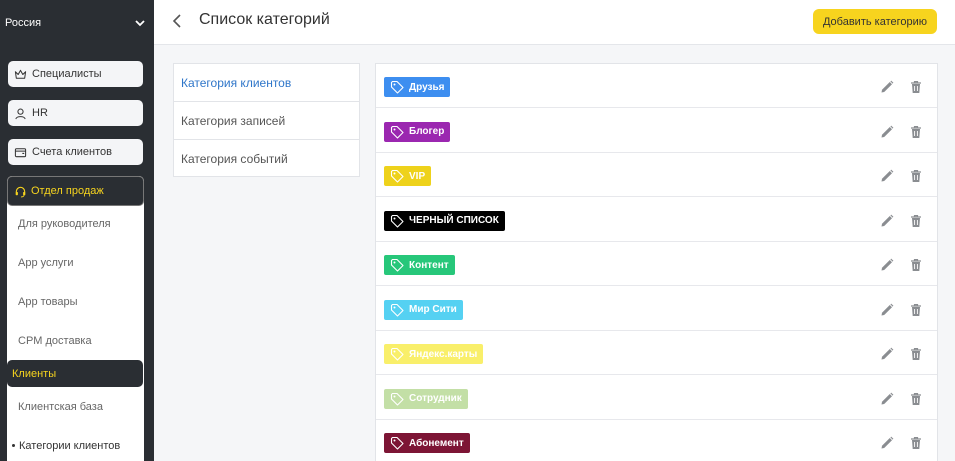 This screenshot has height=461, width=955. What do you see at coordinates (67, 191) in the screenshot?
I see `sales-department-label: Отдел продаж` at bounding box center [67, 191].